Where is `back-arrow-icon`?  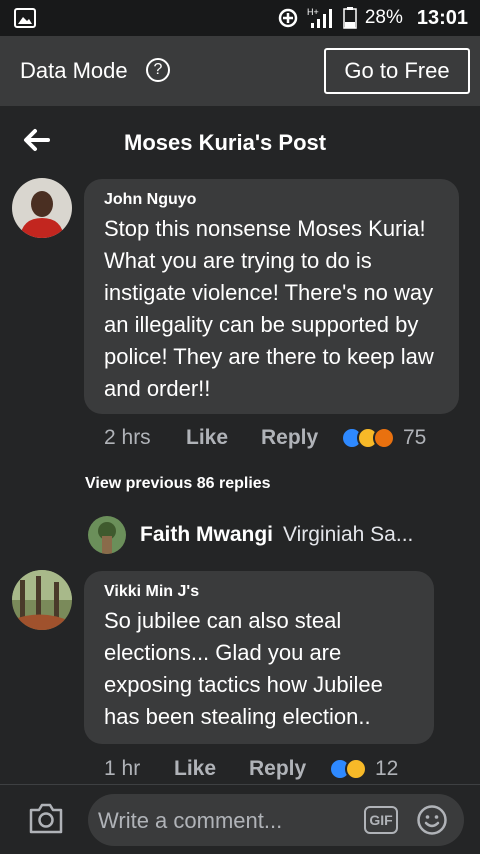 back-arrow-icon is located at coordinates (36, 140).